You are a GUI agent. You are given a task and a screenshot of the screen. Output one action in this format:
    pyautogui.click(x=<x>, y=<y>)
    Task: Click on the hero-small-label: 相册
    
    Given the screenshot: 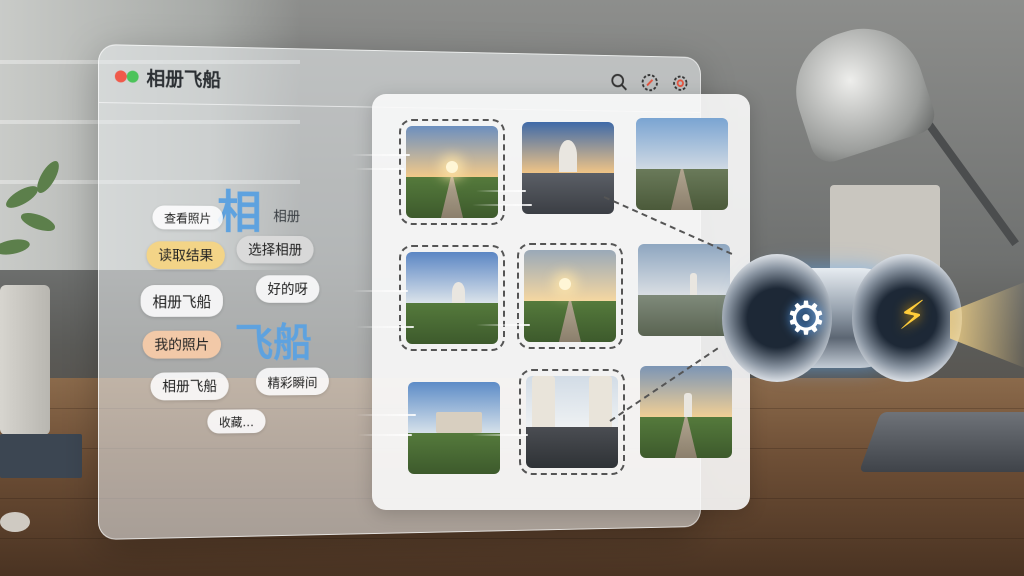 What is the action you would take?
    pyautogui.click(x=287, y=217)
    